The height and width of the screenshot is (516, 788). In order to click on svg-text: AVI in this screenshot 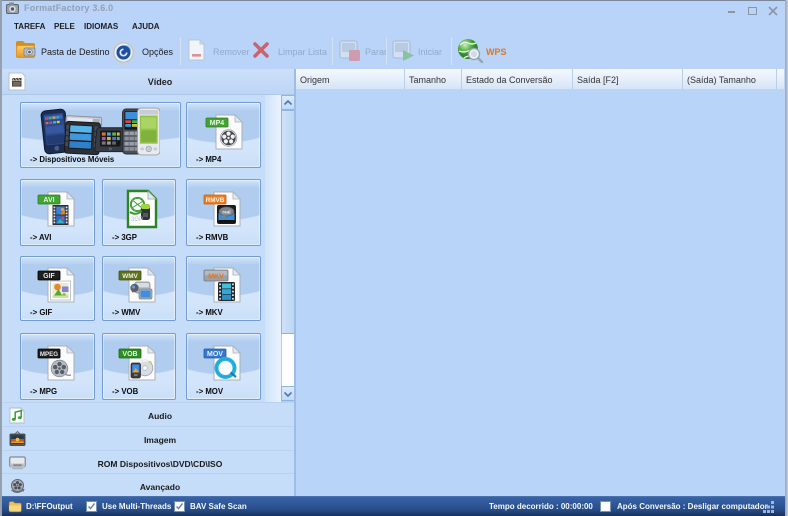, I will do `click(48, 200)`.